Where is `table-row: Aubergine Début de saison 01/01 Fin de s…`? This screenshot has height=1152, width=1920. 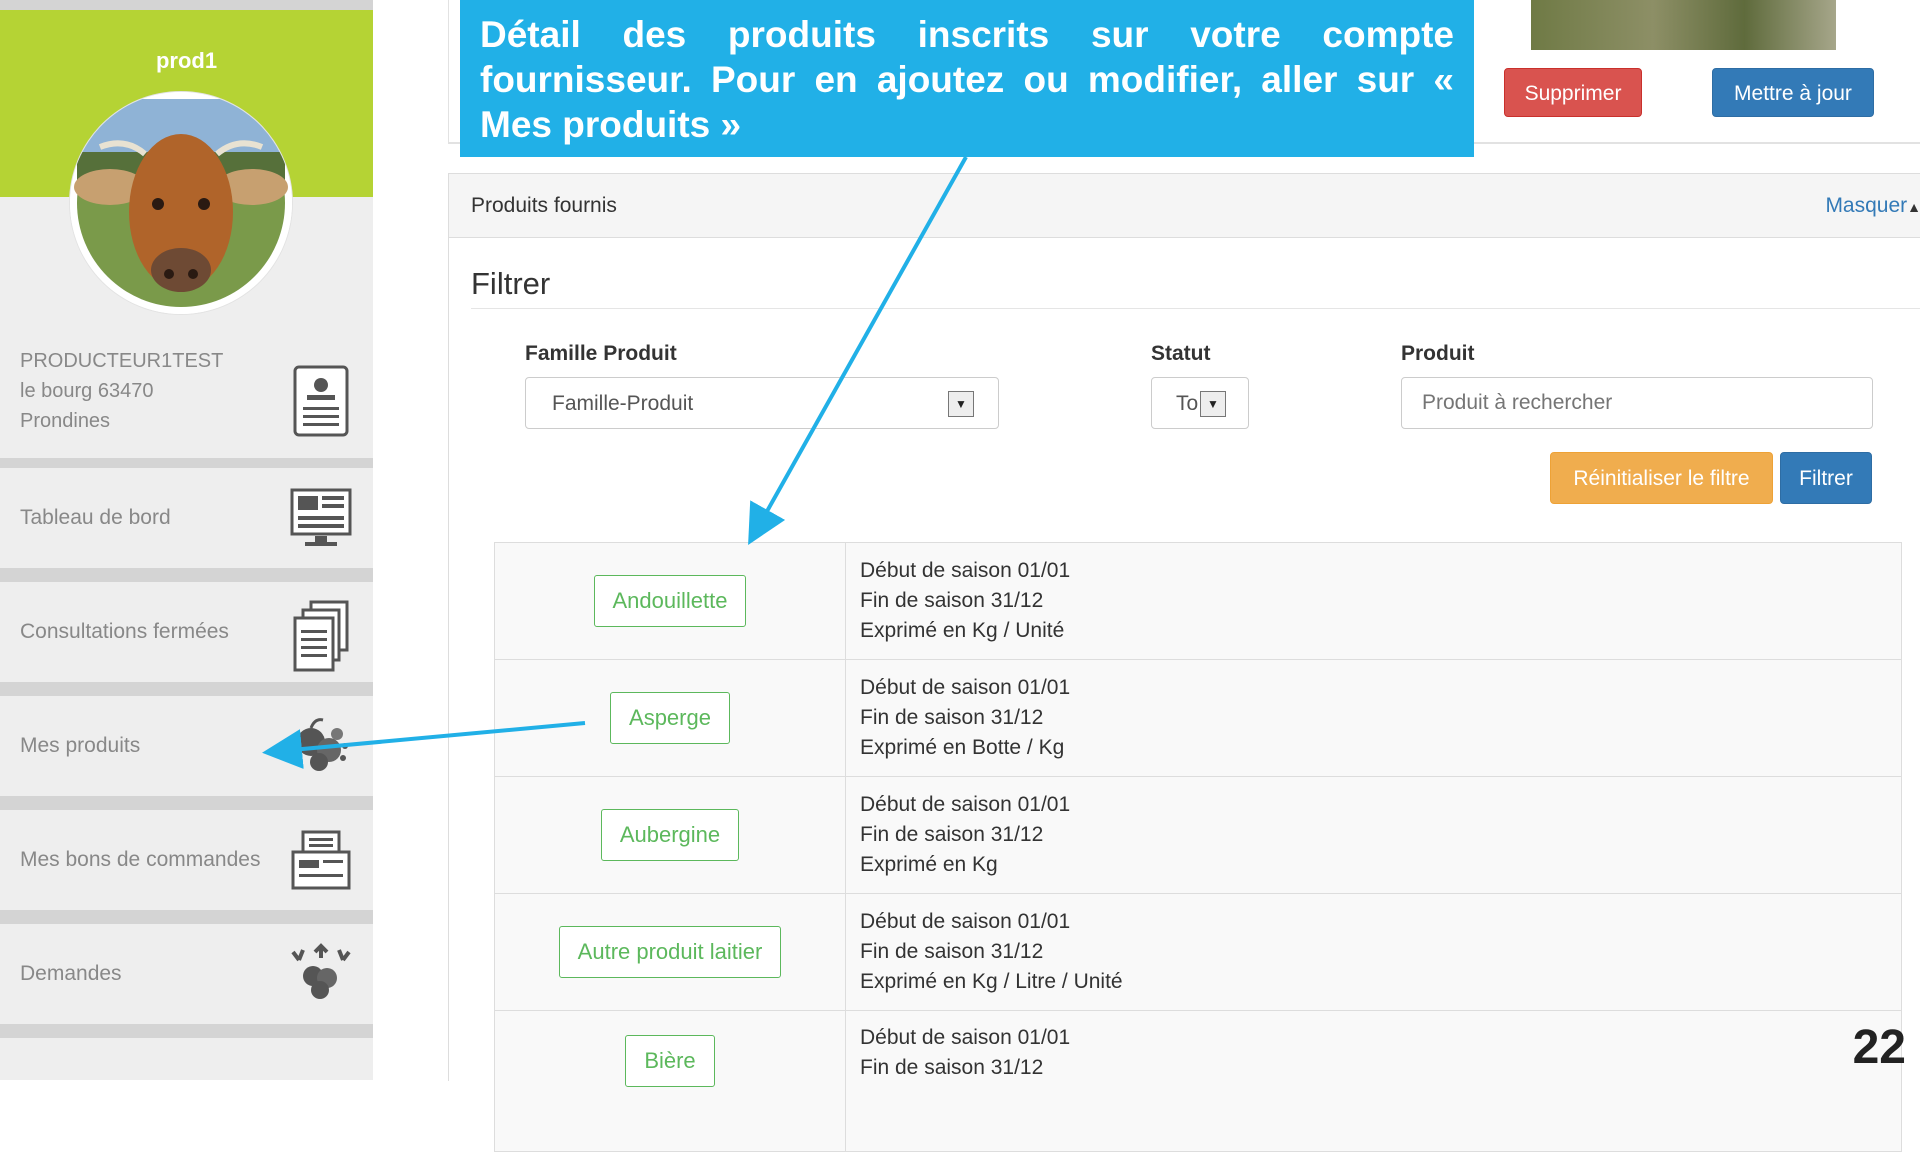
table-row: Aubergine Début de saison 01/01 Fin de s… is located at coordinates (1198, 835).